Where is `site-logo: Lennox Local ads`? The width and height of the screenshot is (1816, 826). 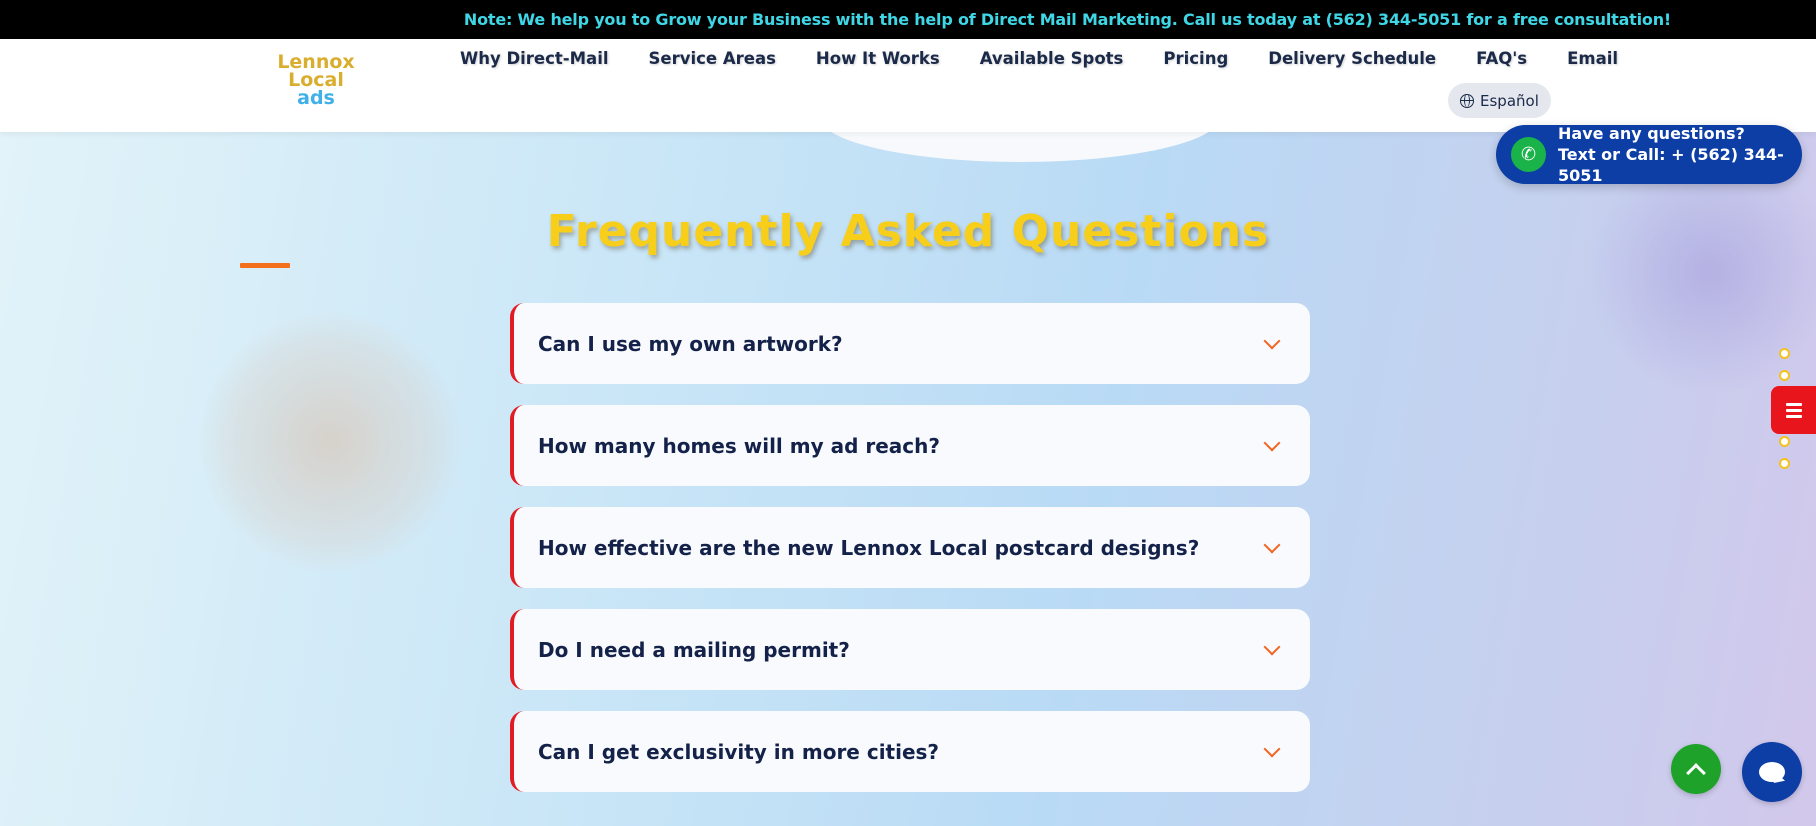
site-logo: Lennox Local ads is located at coordinates (316, 81).